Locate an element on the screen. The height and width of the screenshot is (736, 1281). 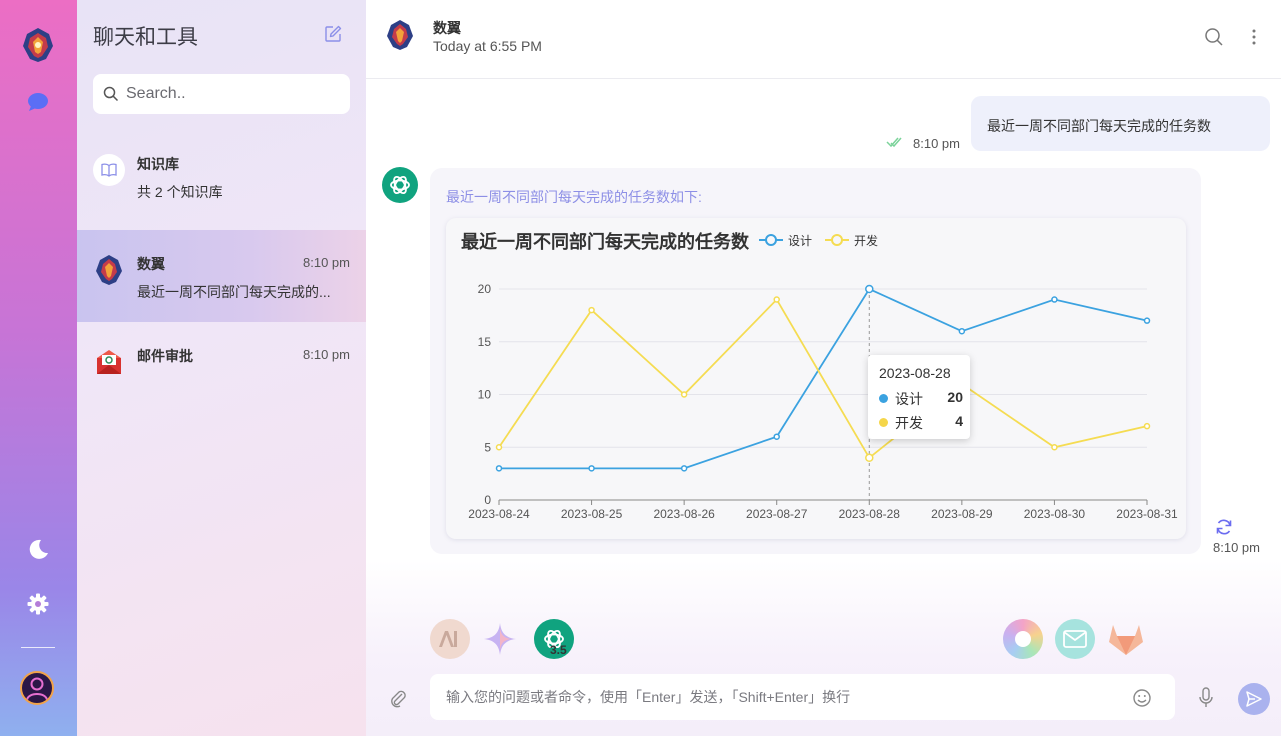
chat-header: 数翼 Today at 6:55 PM is located at coordinates (823, 39).